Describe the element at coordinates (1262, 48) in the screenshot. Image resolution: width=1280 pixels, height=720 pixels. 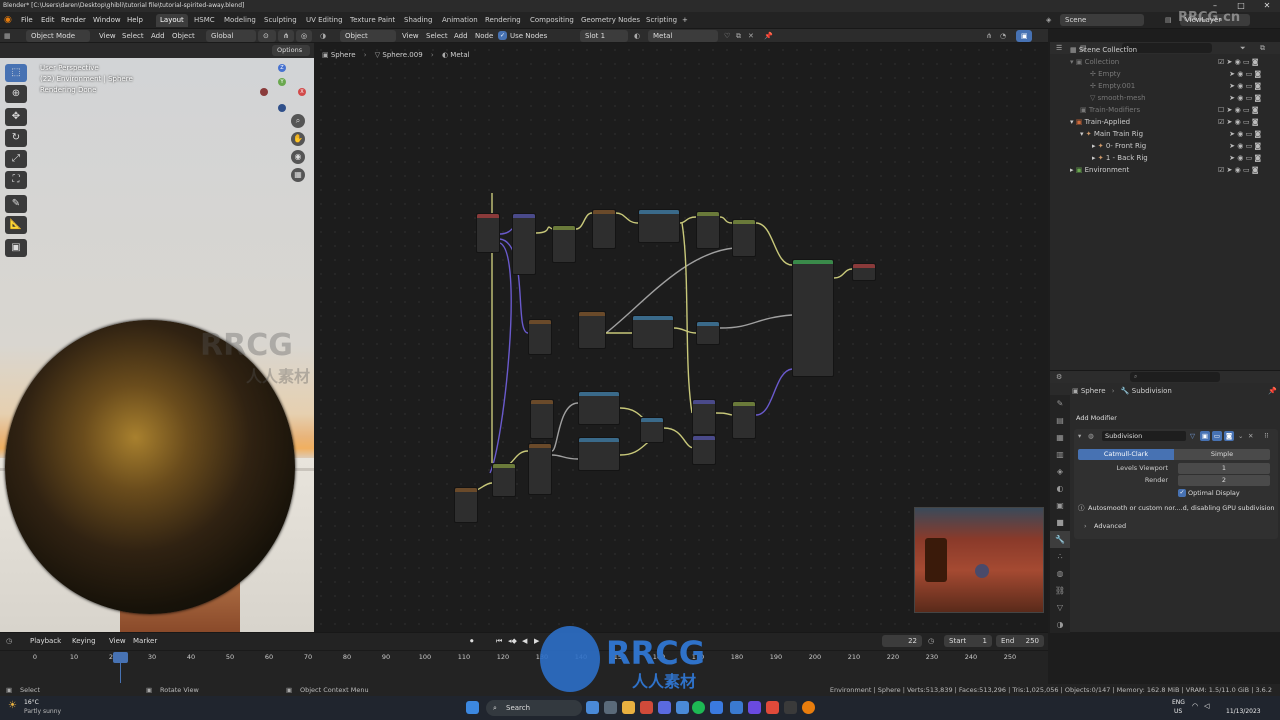
I see `new-collection-icon: ⧉` at that location.